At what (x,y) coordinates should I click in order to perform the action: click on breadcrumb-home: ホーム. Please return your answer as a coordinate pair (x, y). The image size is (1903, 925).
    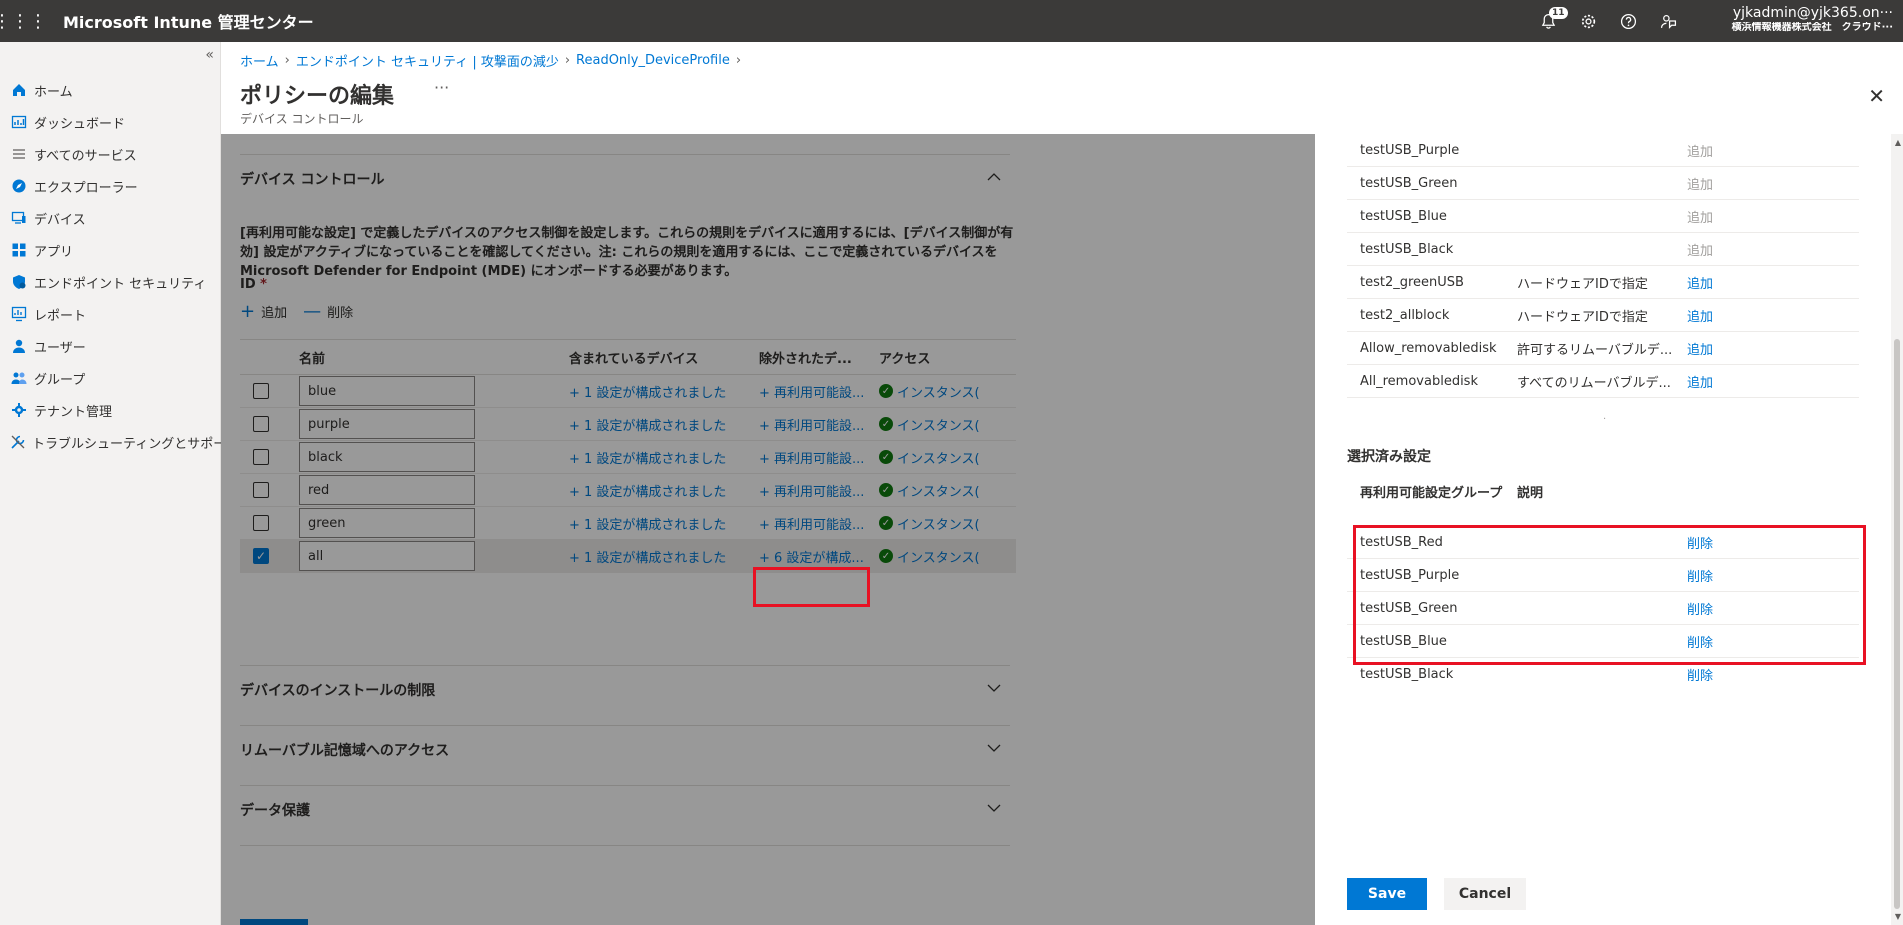
    Looking at the image, I should click on (259, 60).